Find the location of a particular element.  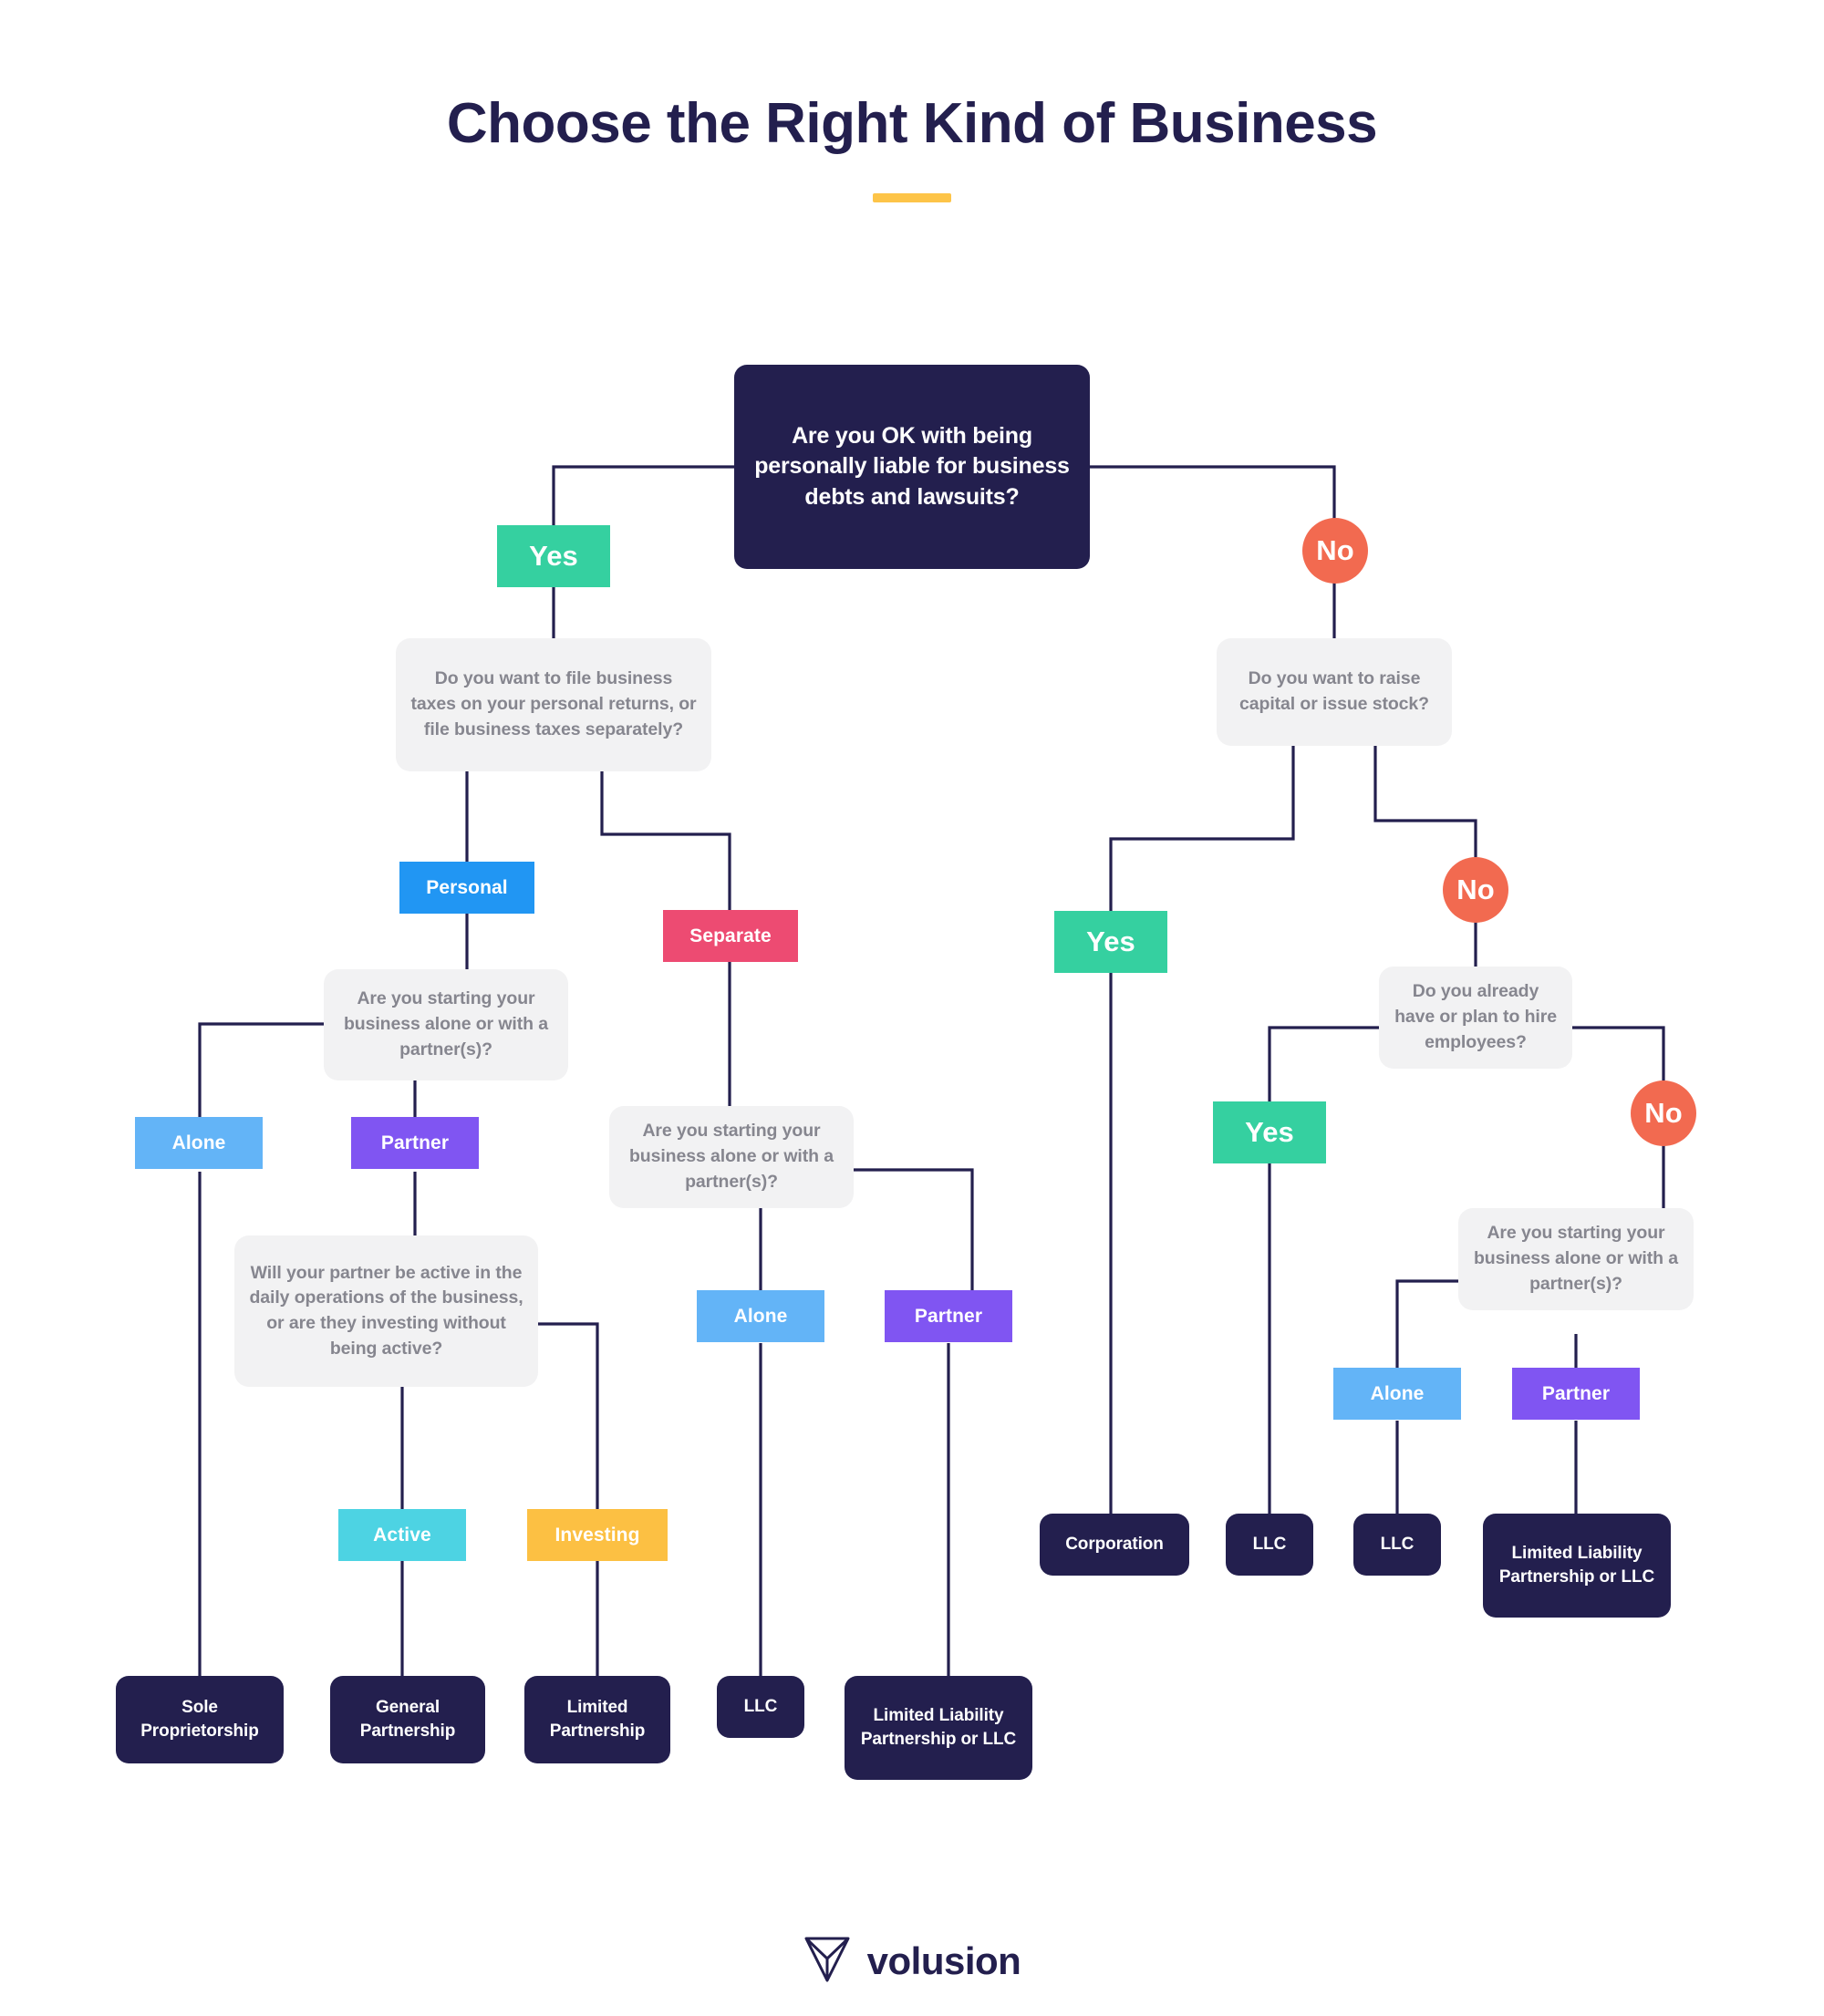

footer-branding: volusion is located at coordinates (912, 1961).